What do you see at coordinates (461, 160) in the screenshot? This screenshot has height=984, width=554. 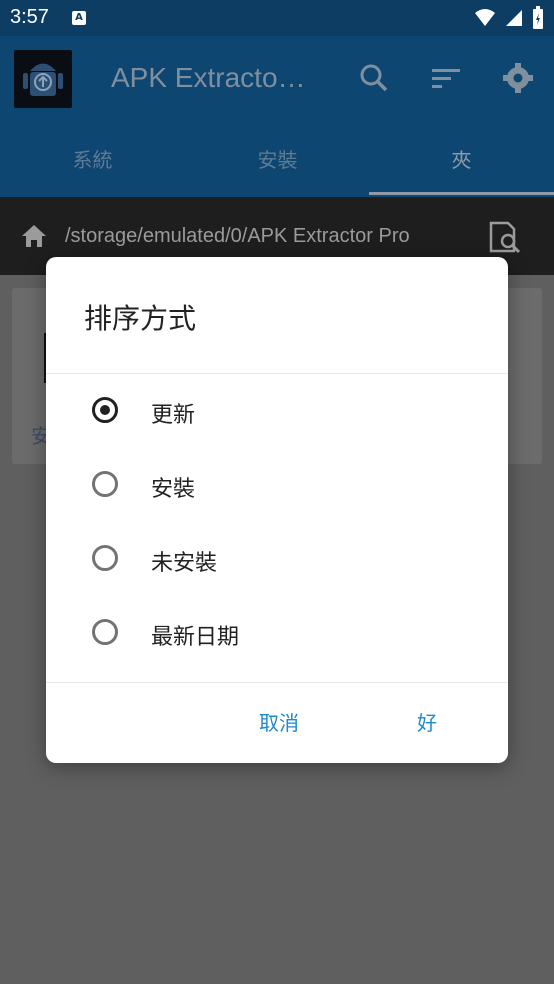 I see `tab-folder: 夾` at bounding box center [461, 160].